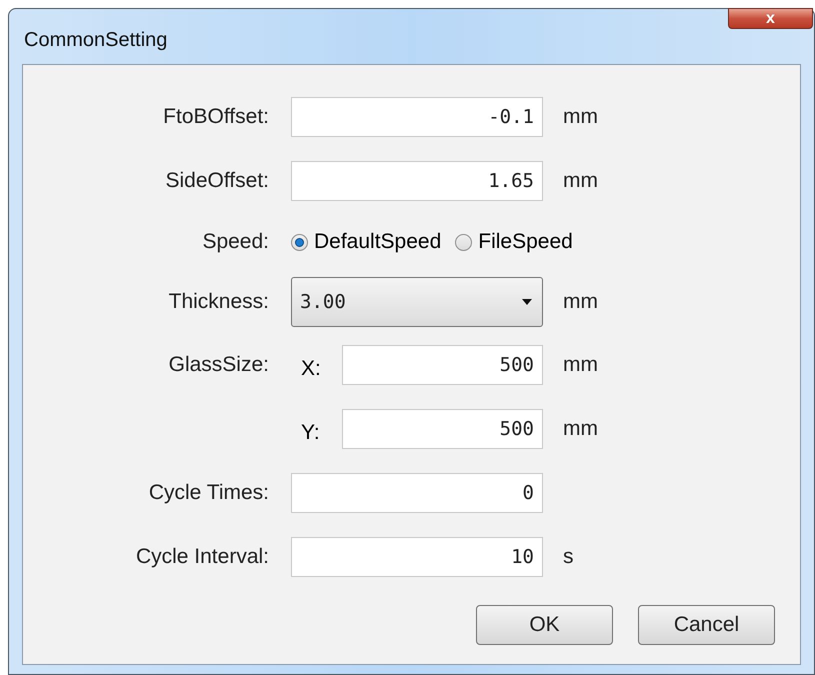 The width and height of the screenshot is (815, 675). What do you see at coordinates (514, 242) in the screenshot?
I see `radio-option: FileSpeed` at bounding box center [514, 242].